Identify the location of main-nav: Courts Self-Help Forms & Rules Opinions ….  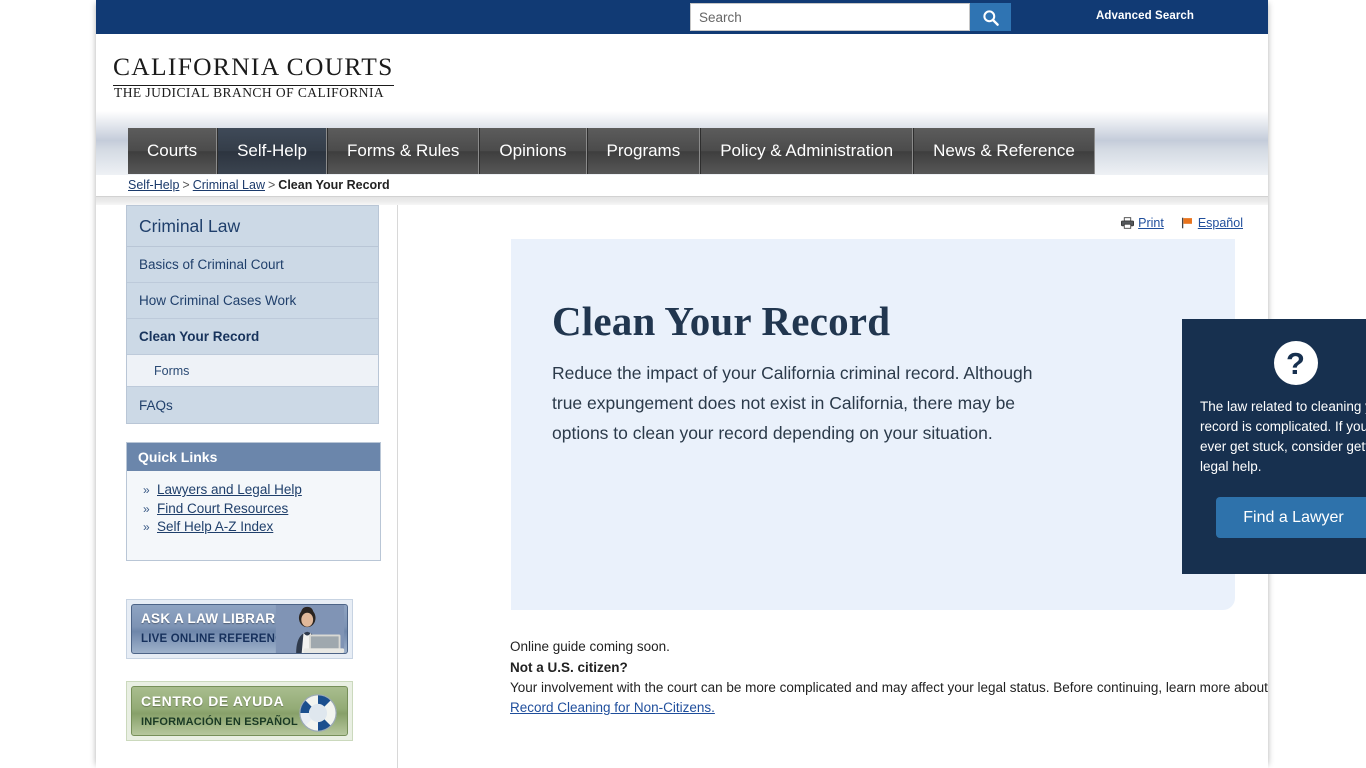
(611, 151).